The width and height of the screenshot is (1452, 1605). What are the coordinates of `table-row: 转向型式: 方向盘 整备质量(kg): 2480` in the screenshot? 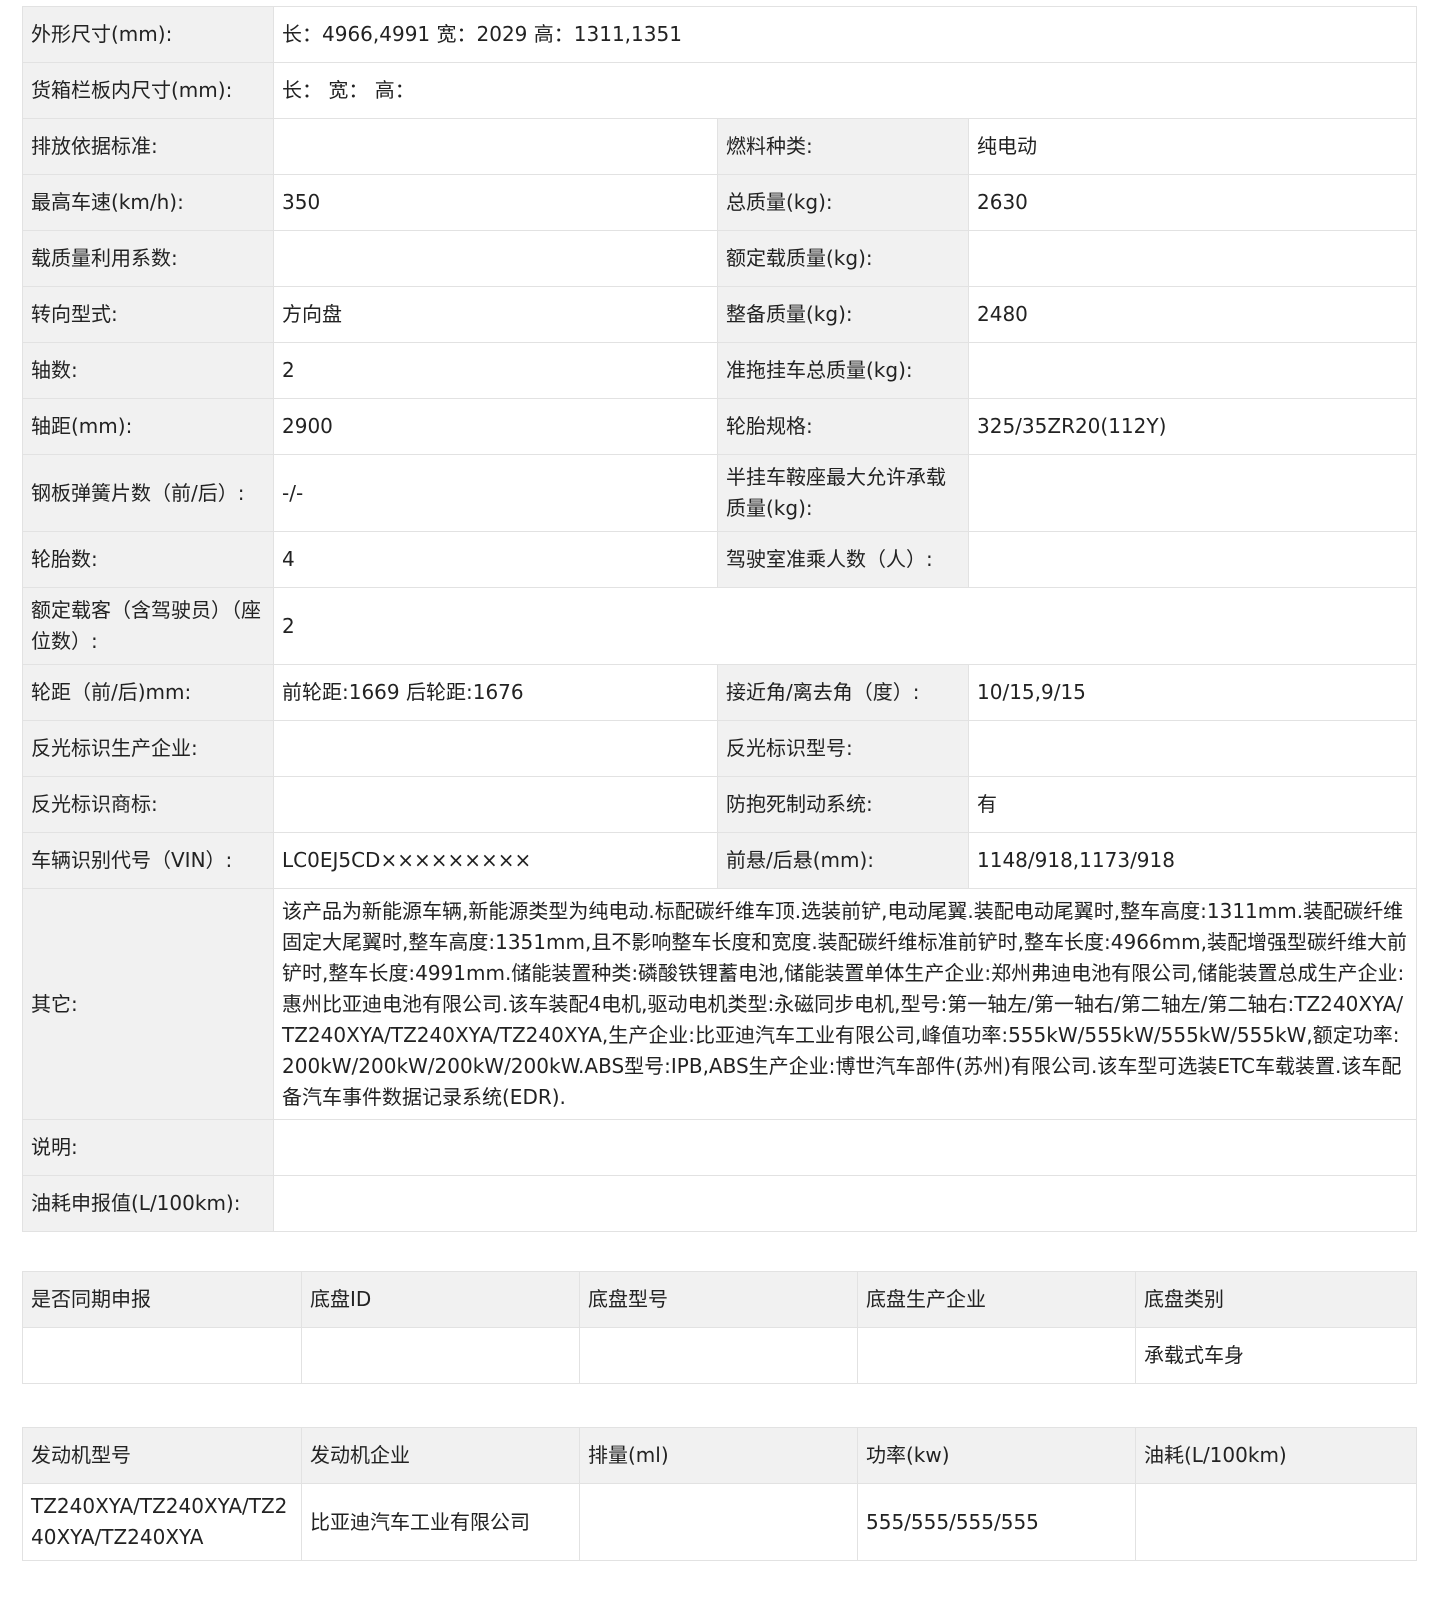 It's located at (720, 314).